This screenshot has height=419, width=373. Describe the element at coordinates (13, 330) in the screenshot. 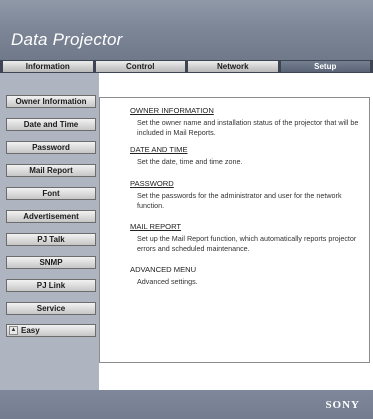

I see `chevron-up-icon: ▲` at that location.